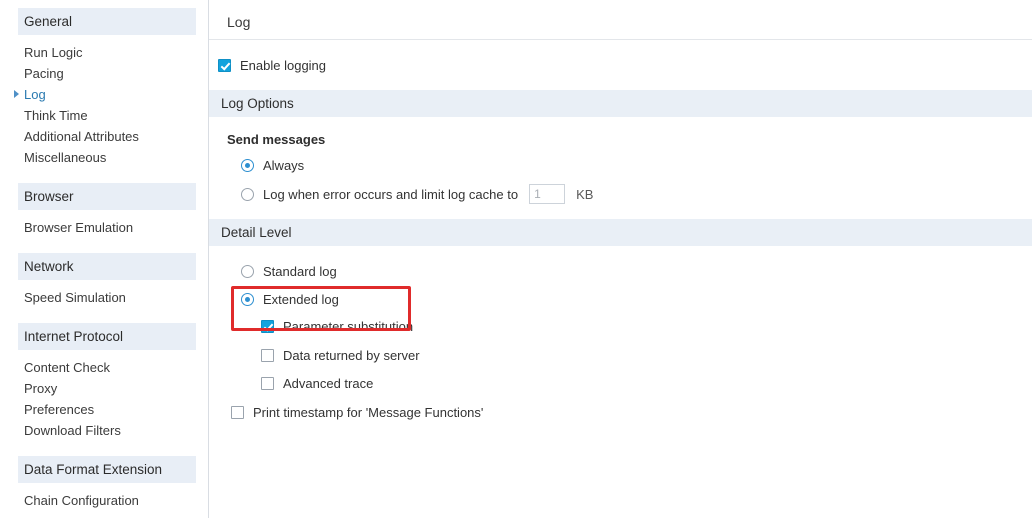 Image resolution: width=1032 pixels, height=518 pixels. I want to click on sidebar-item-label: Chain Configuration, so click(81, 500).